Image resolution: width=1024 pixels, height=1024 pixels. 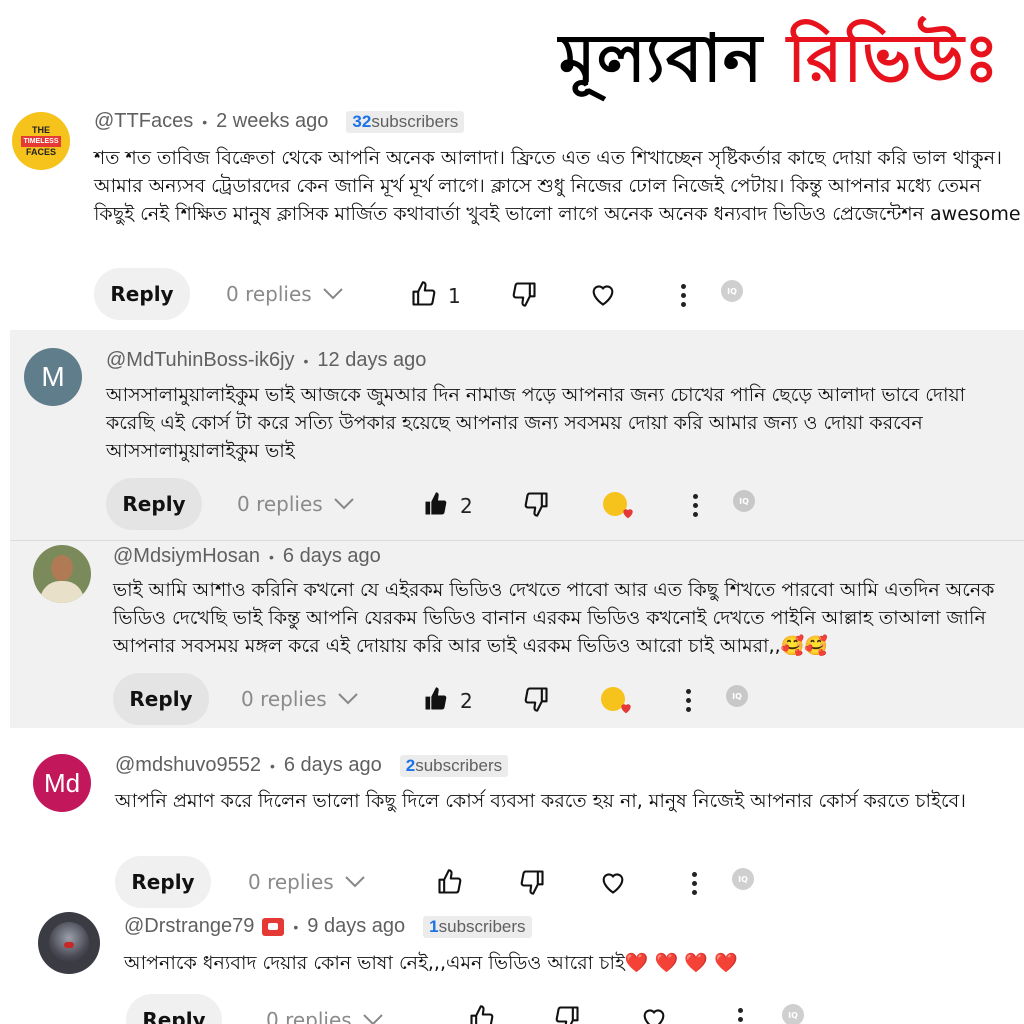 What do you see at coordinates (517, 540) in the screenshot?
I see `thread-divider` at bounding box center [517, 540].